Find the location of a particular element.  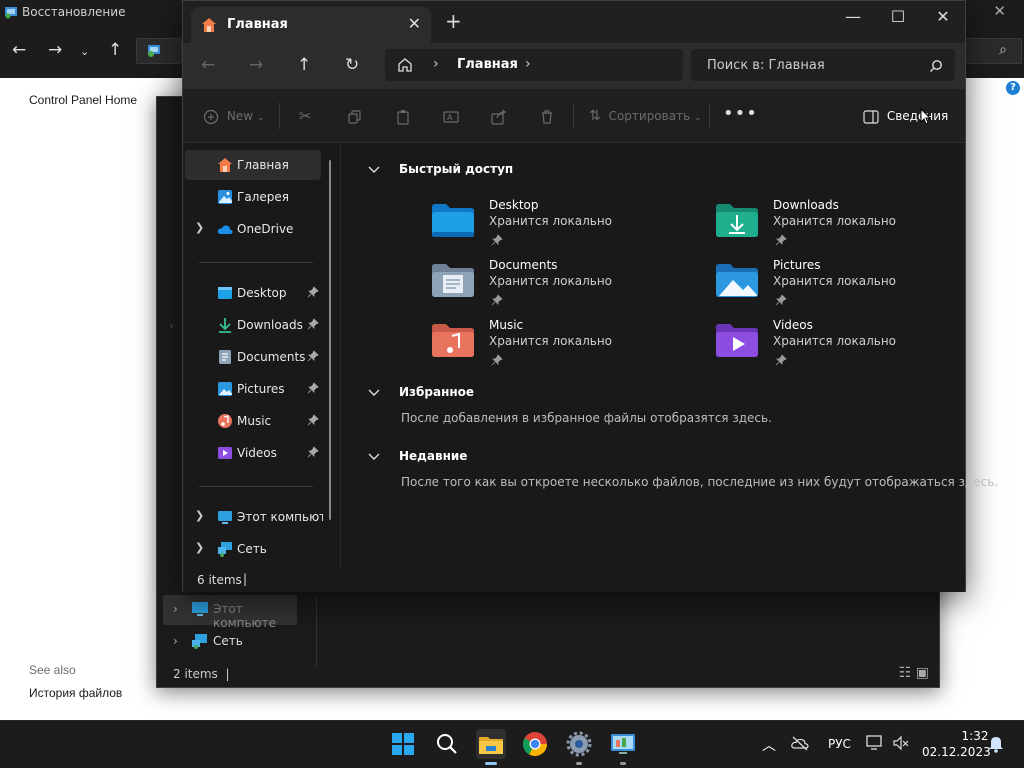

copy-icon is located at coordinates (355, 116).